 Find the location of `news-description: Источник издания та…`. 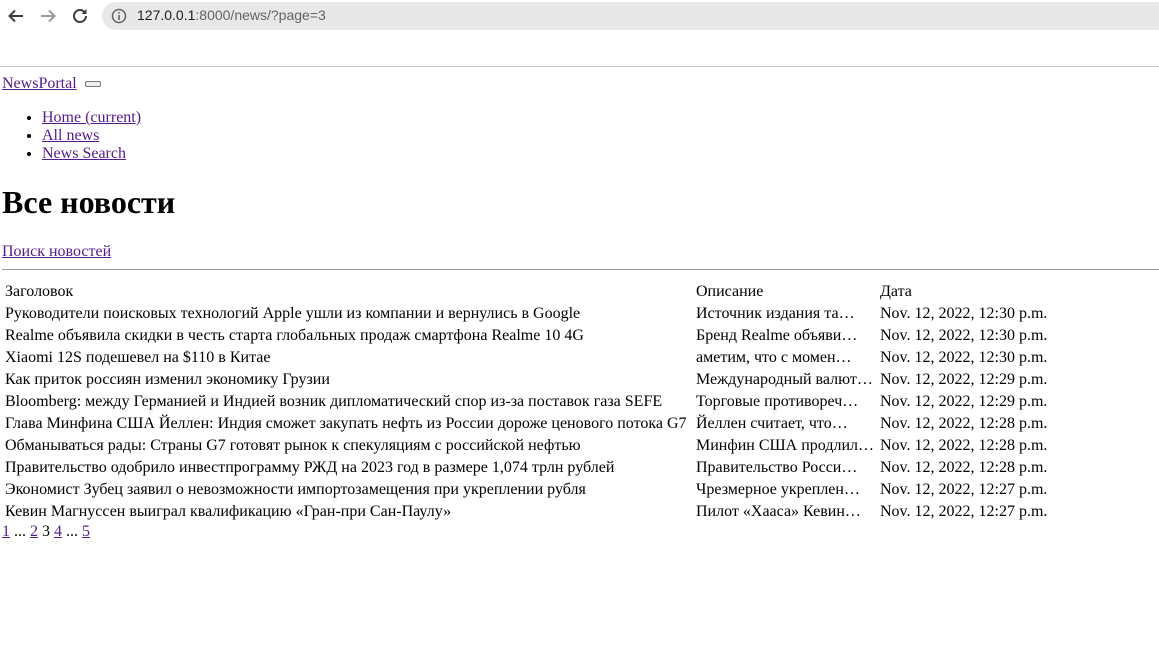

news-description: Источник издания та… is located at coordinates (775, 313).